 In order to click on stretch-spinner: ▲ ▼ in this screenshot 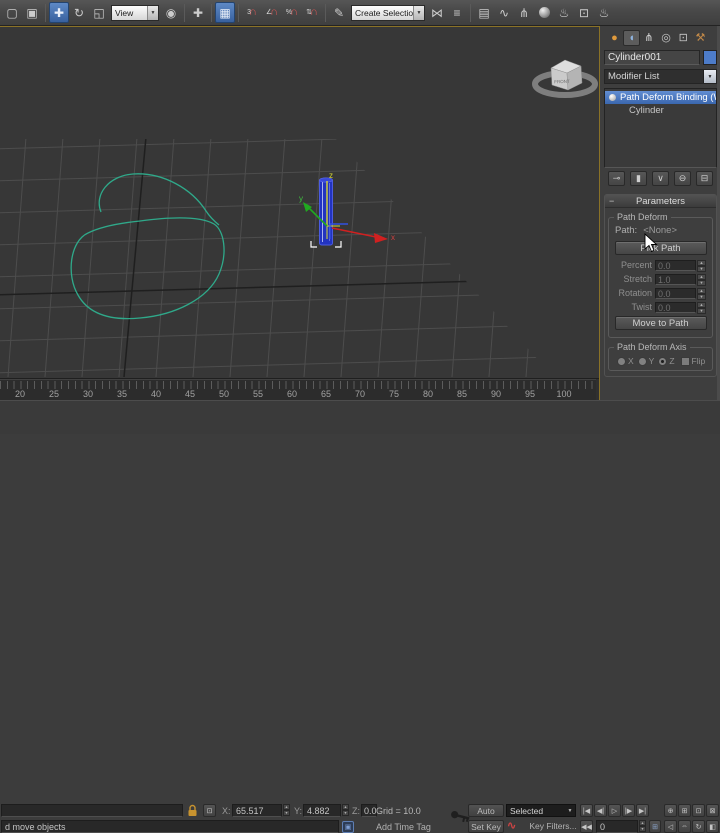, I will do `click(701, 279)`.